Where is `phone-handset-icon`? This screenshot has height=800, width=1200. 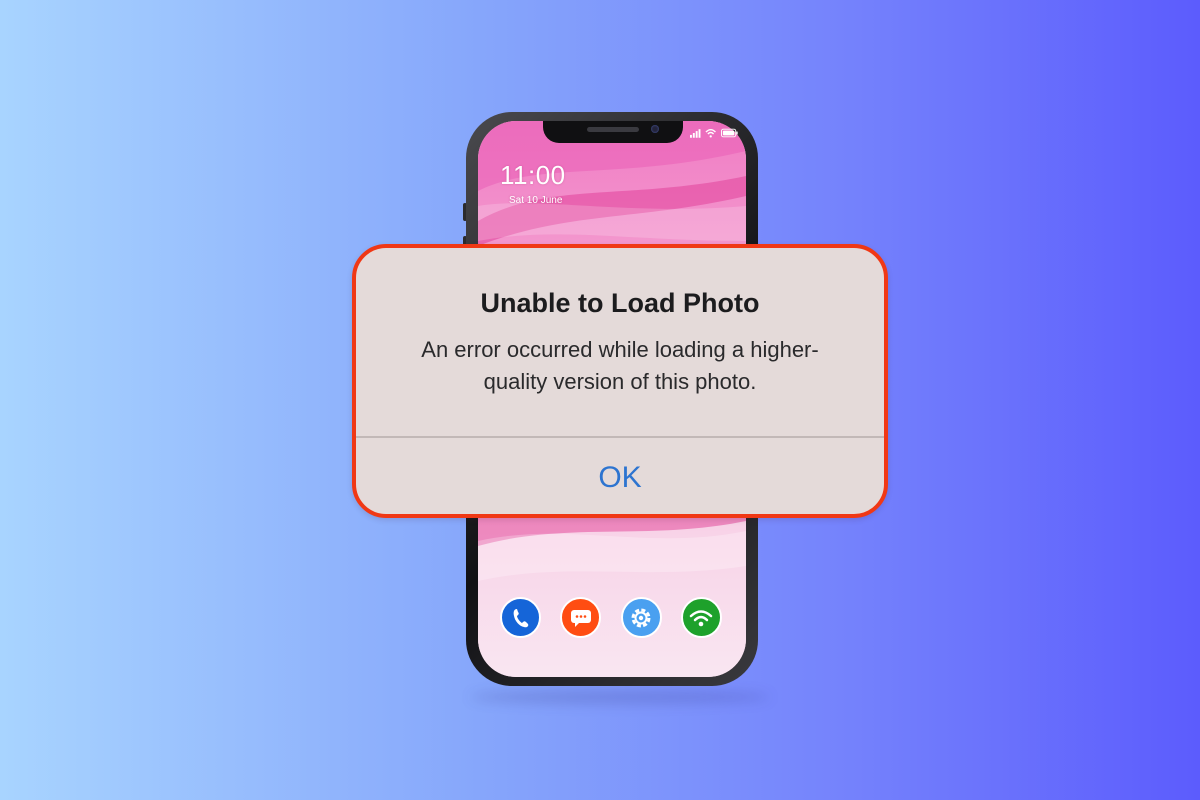 phone-handset-icon is located at coordinates (520, 617).